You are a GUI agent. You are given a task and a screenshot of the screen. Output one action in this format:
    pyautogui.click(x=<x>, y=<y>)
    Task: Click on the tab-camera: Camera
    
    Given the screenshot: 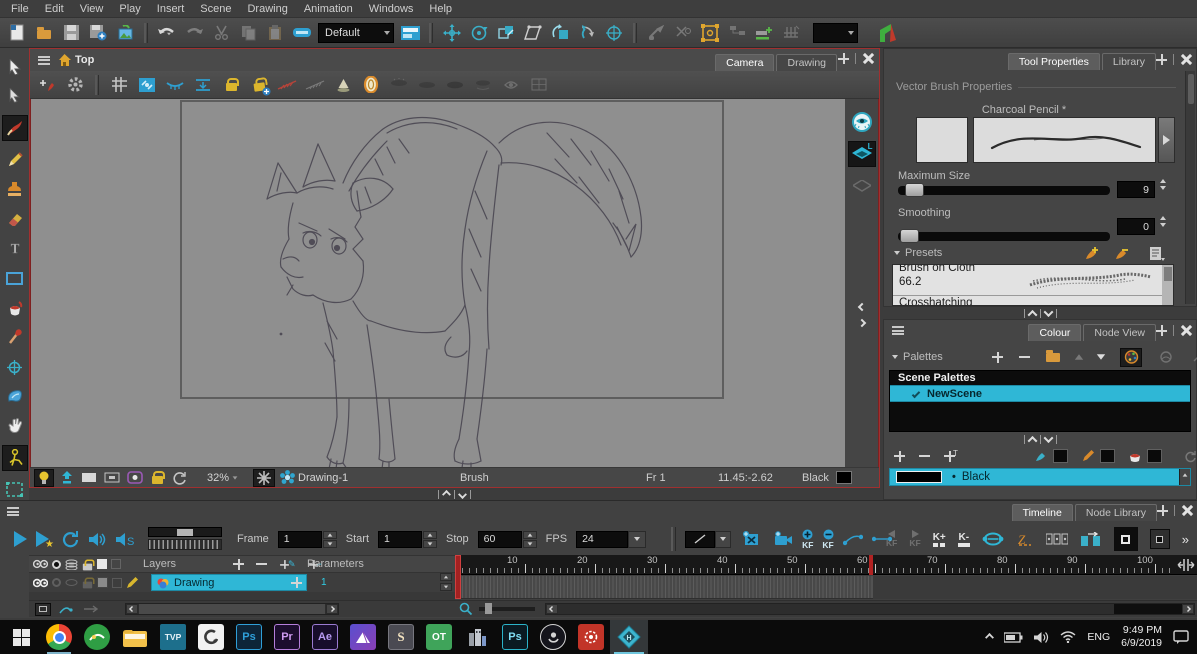 What is the action you would take?
    pyautogui.click(x=745, y=62)
    